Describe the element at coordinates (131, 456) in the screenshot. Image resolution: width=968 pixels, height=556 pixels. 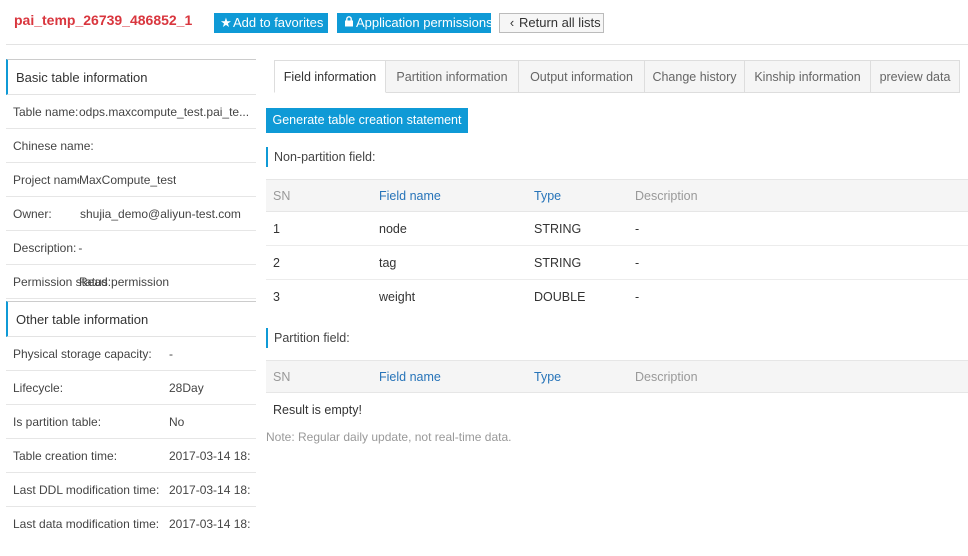
I see `info-row-creation-time: Table creation time: 2017-03-14 18:` at that location.